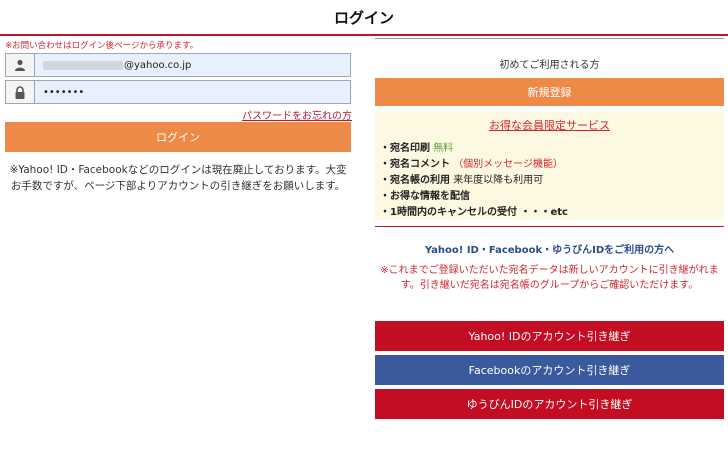 This screenshot has width=728, height=450. What do you see at coordinates (102, 46) in the screenshot?
I see `contact-notice: ※お問い合わせはログイン後ページから承ります。` at bounding box center [102, 46].